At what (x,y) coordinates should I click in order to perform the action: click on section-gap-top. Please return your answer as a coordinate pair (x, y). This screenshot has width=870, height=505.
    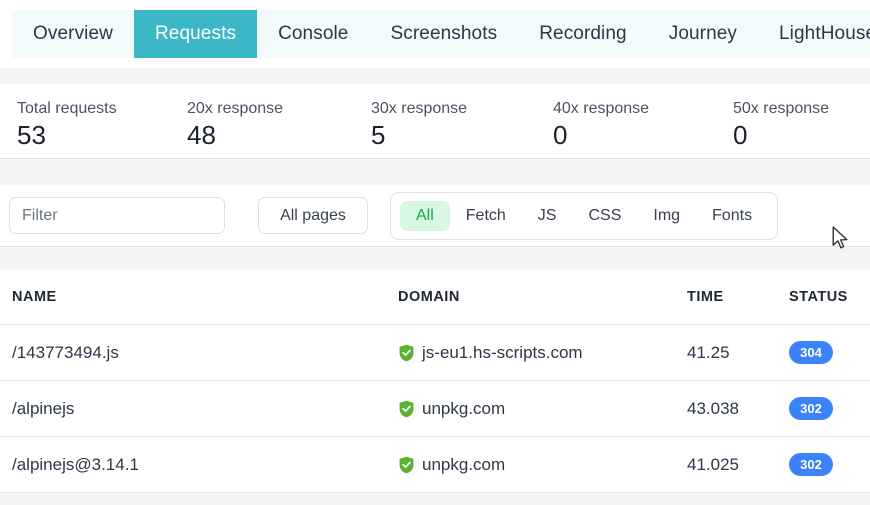
    Looking at the image, I should click on (435, 76).